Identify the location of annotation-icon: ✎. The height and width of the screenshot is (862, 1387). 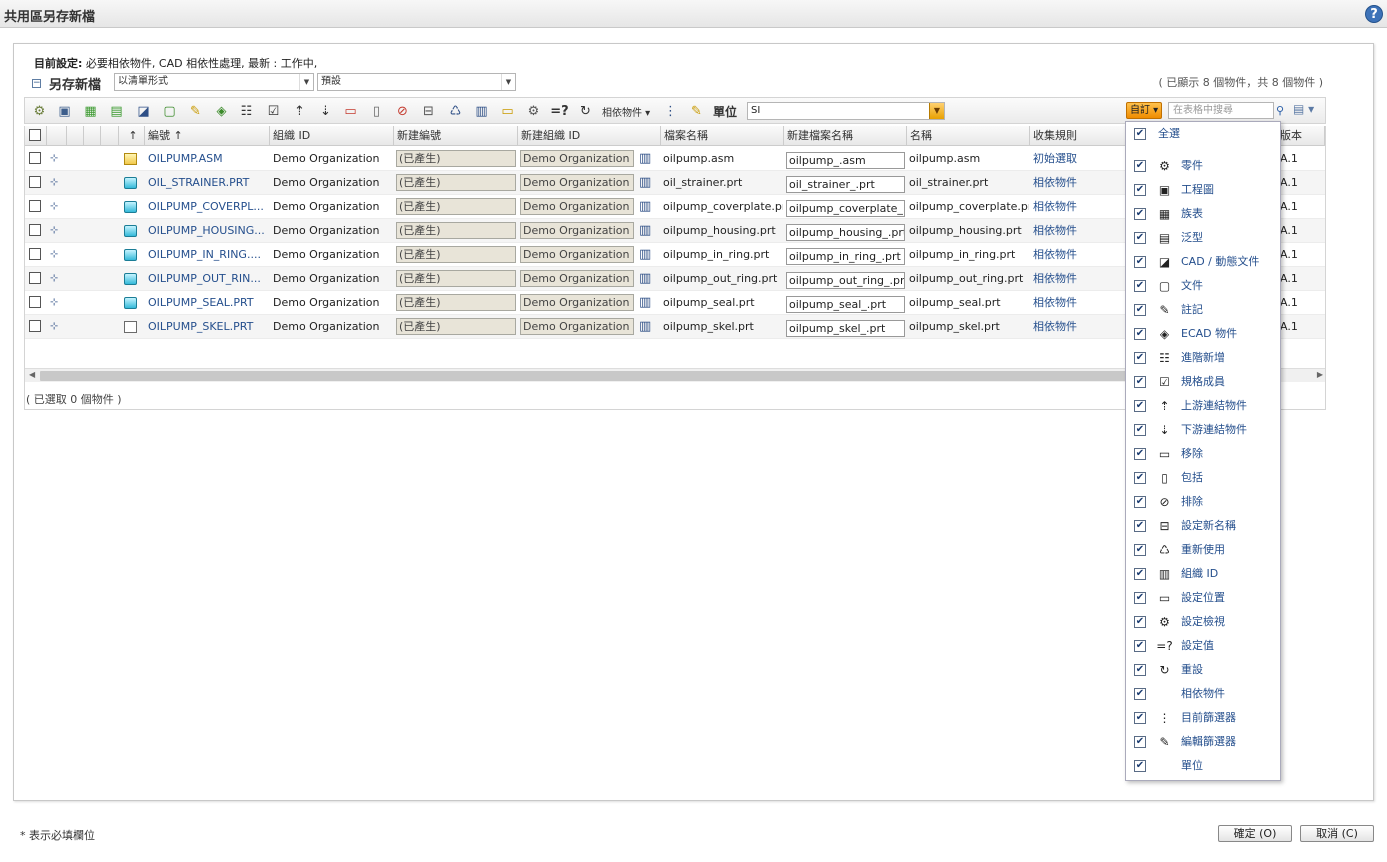
(195, 111).